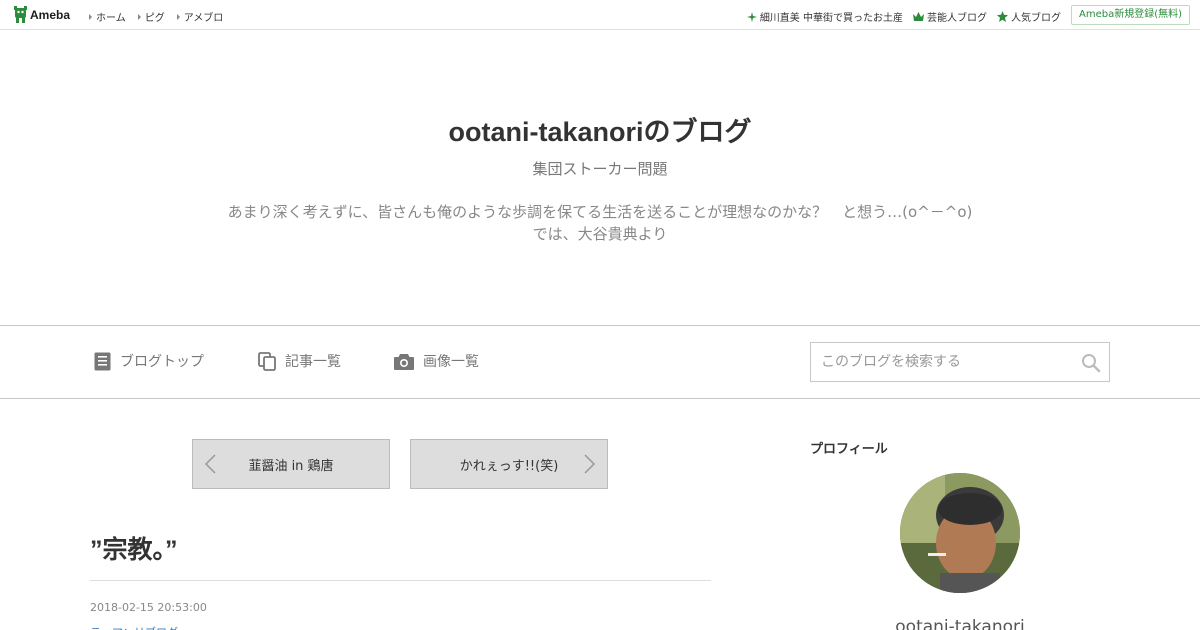 Image resolution: width=1200 pixels, height=630 pixels. What do you see at coordinates (1002, 16) in the screenshot?
I see `star-icon` at bounding box center [1002, 16].